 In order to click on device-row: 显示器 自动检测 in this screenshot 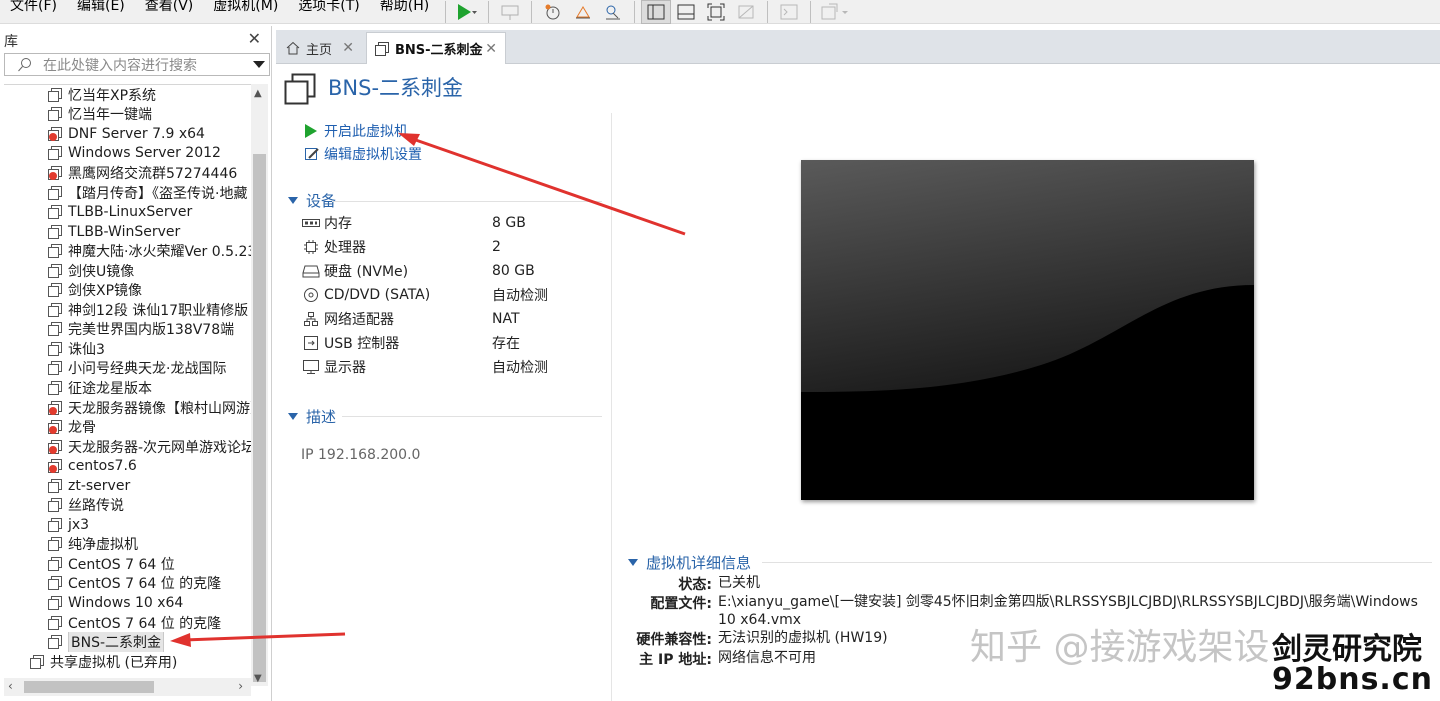, I will do `click(452, 367)`.